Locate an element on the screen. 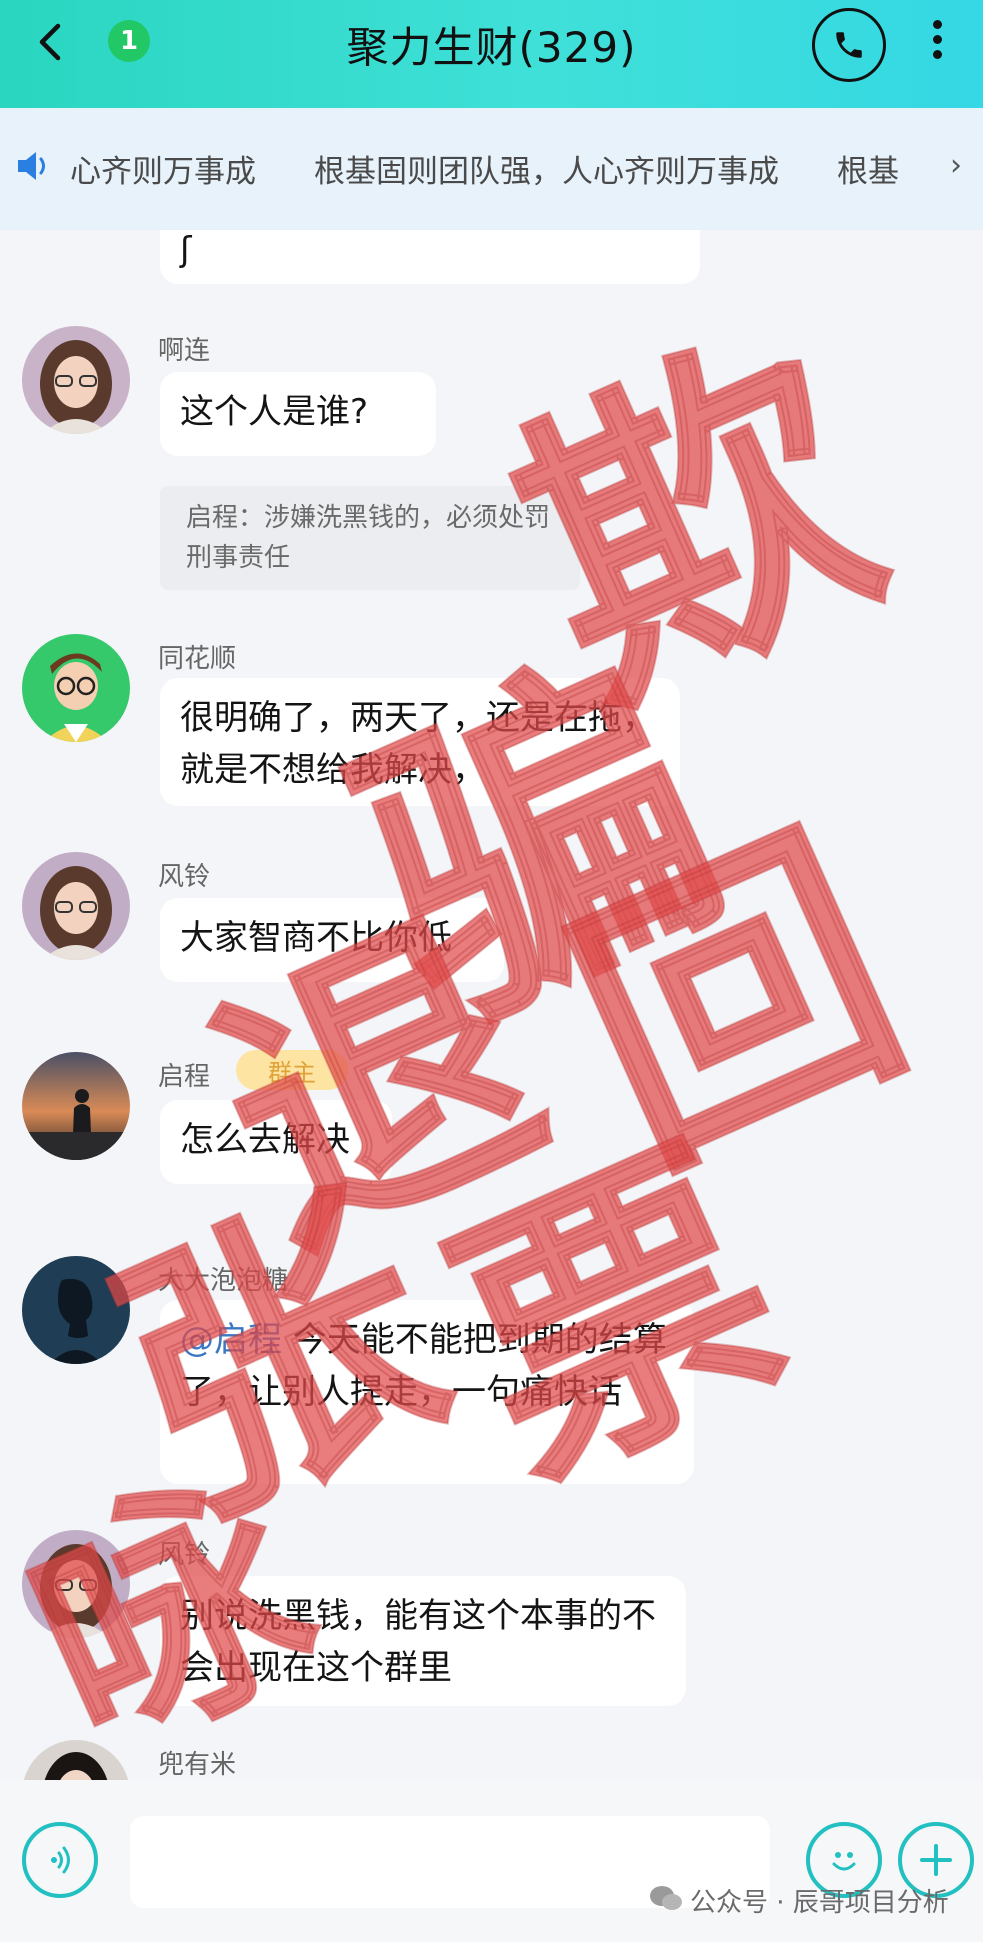 This screenshot has height=1942, width=983. dark-profile-avatar is located at coordinates (76, 1310).